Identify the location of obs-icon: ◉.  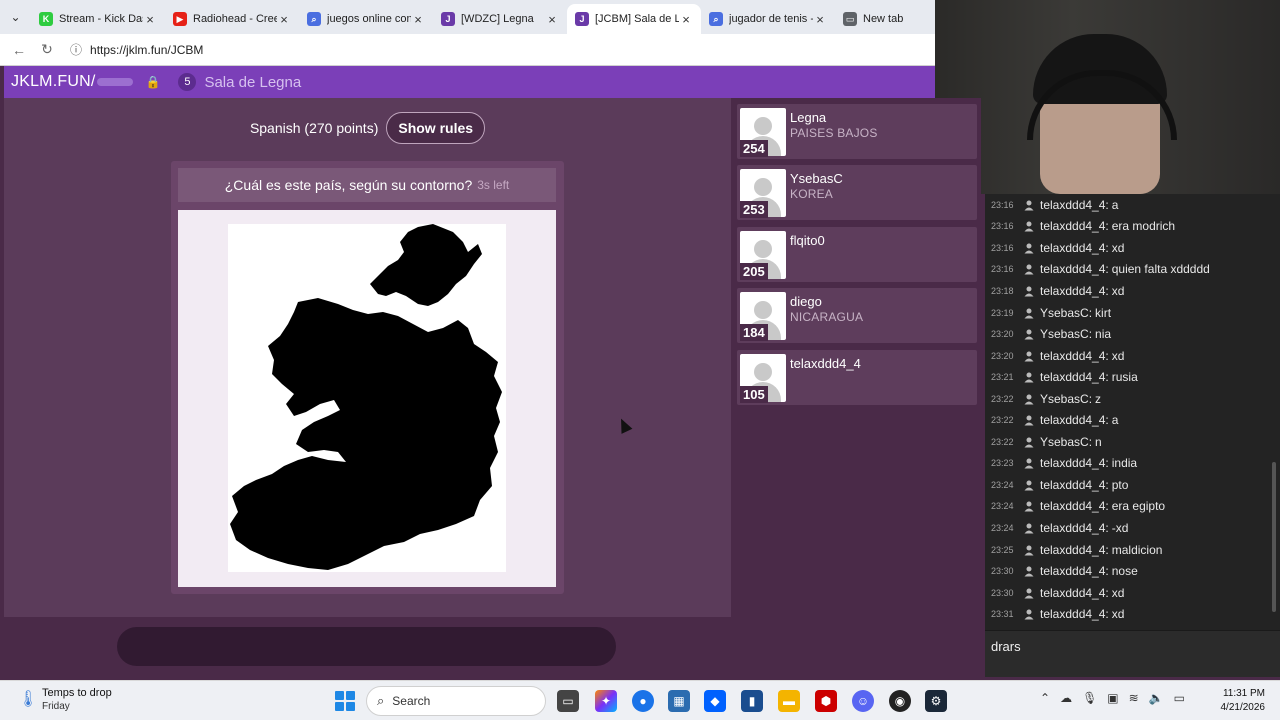
(900, 701).